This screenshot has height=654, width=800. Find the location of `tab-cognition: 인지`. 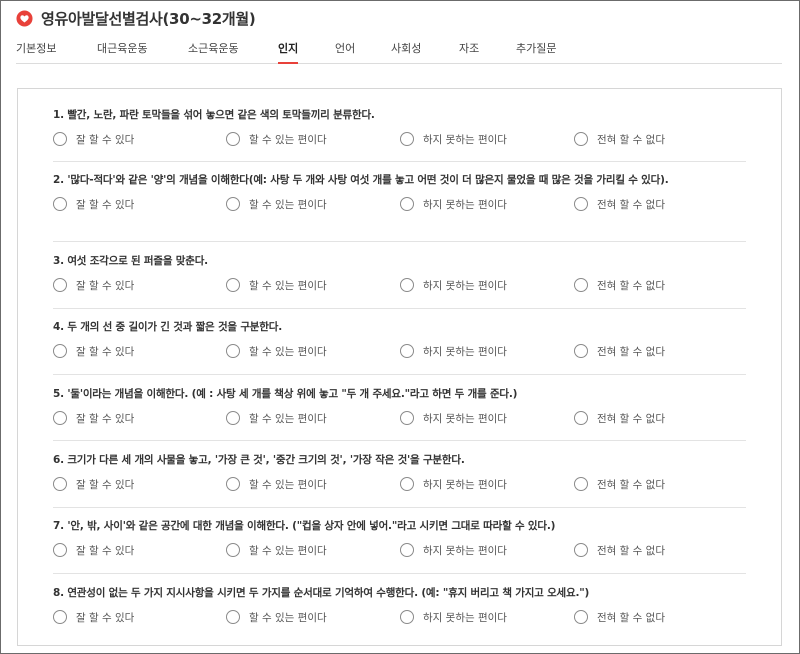

tab-cognition: 인지 is located at coordinates (288, 51).